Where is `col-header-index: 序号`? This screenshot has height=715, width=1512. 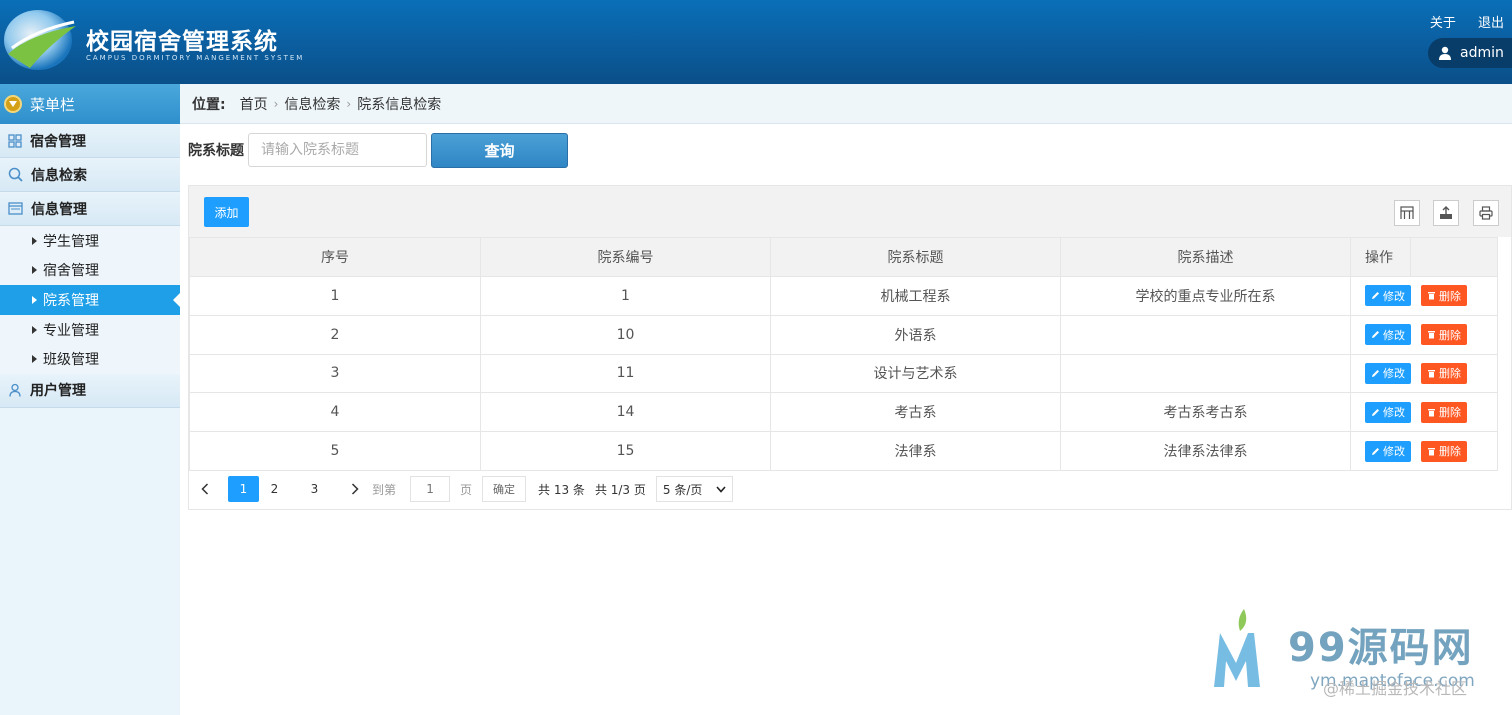
col-header-index: 序号 is located at coordinates (335, 257).